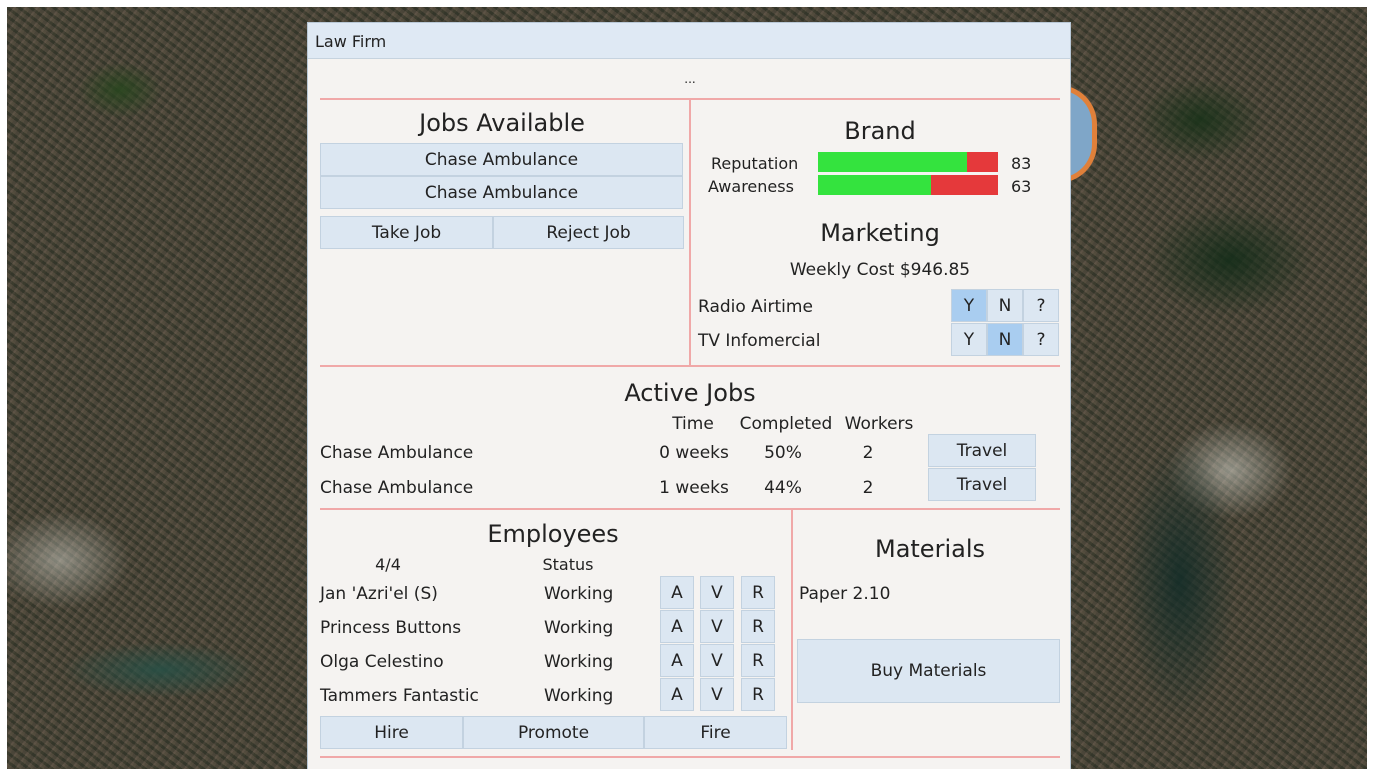  I want to click on divider-vertical-bottom, so click(792, 630).